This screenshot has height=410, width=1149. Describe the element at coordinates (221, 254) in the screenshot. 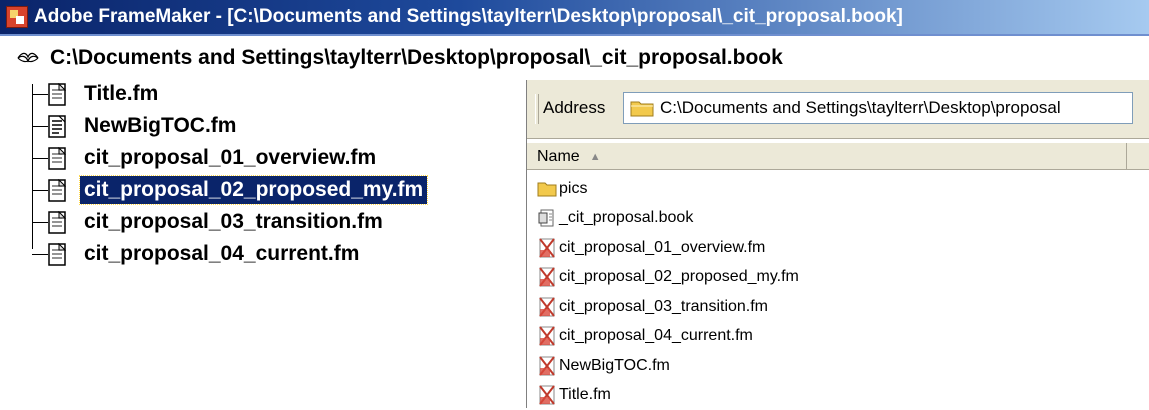

I see `book-file-label: cit_proposal_04_current.fm` at that location.